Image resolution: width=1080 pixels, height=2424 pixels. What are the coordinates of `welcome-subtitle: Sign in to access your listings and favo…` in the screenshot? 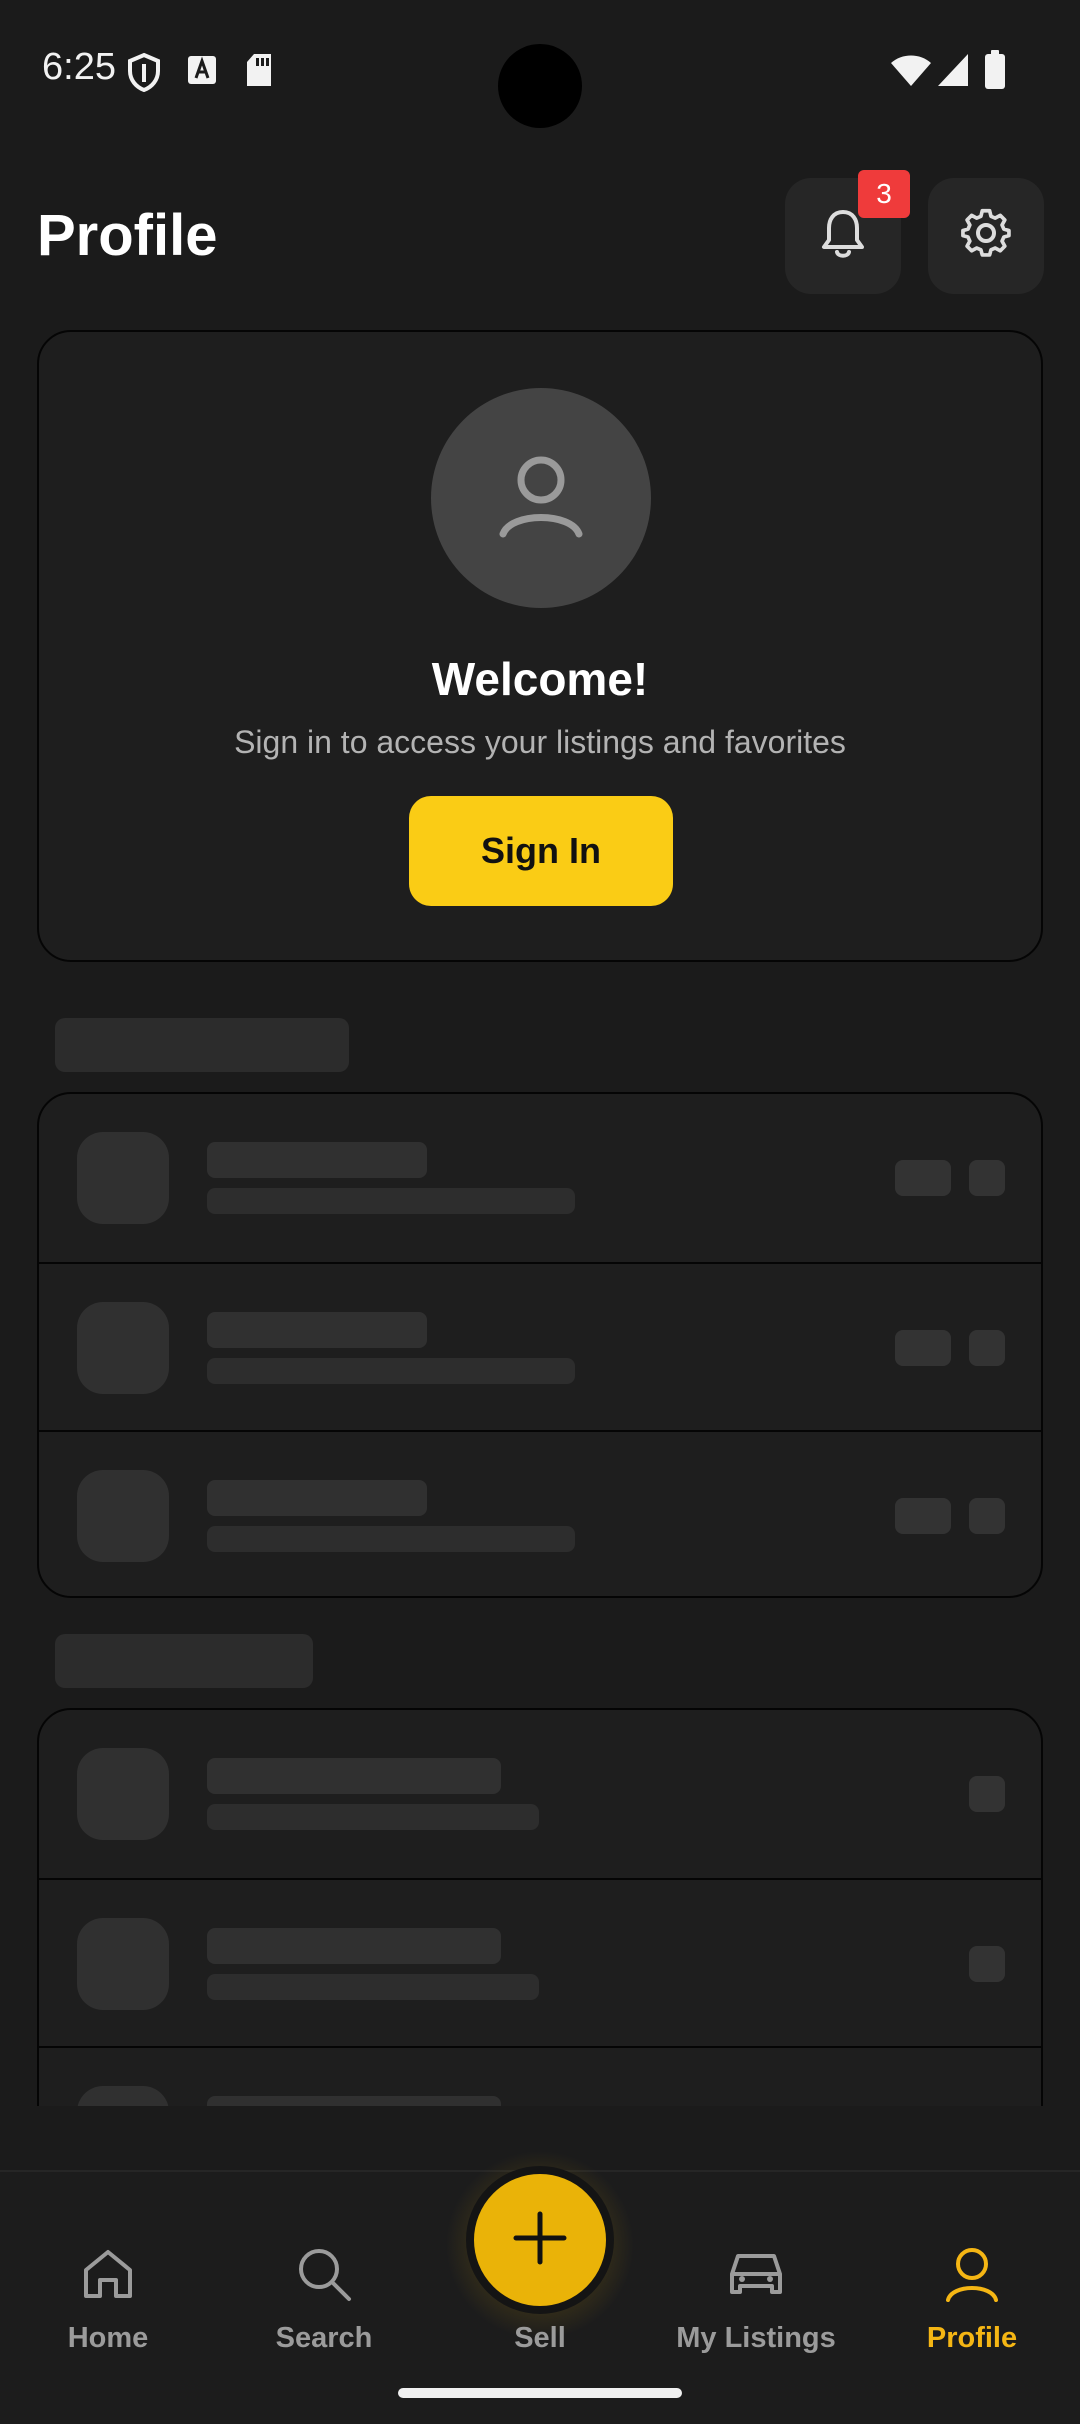 It's located at (540, 742).